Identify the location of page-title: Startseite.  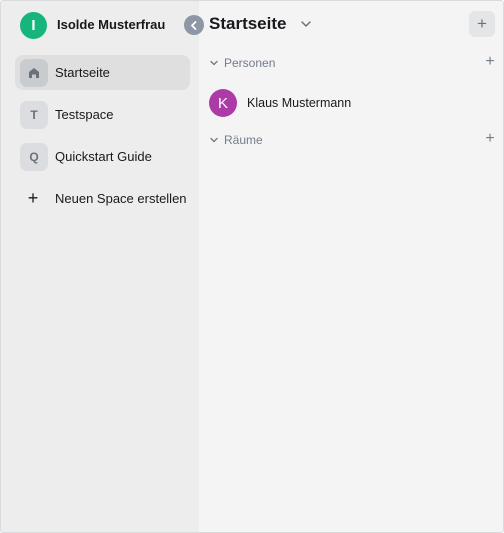
(247, 24).